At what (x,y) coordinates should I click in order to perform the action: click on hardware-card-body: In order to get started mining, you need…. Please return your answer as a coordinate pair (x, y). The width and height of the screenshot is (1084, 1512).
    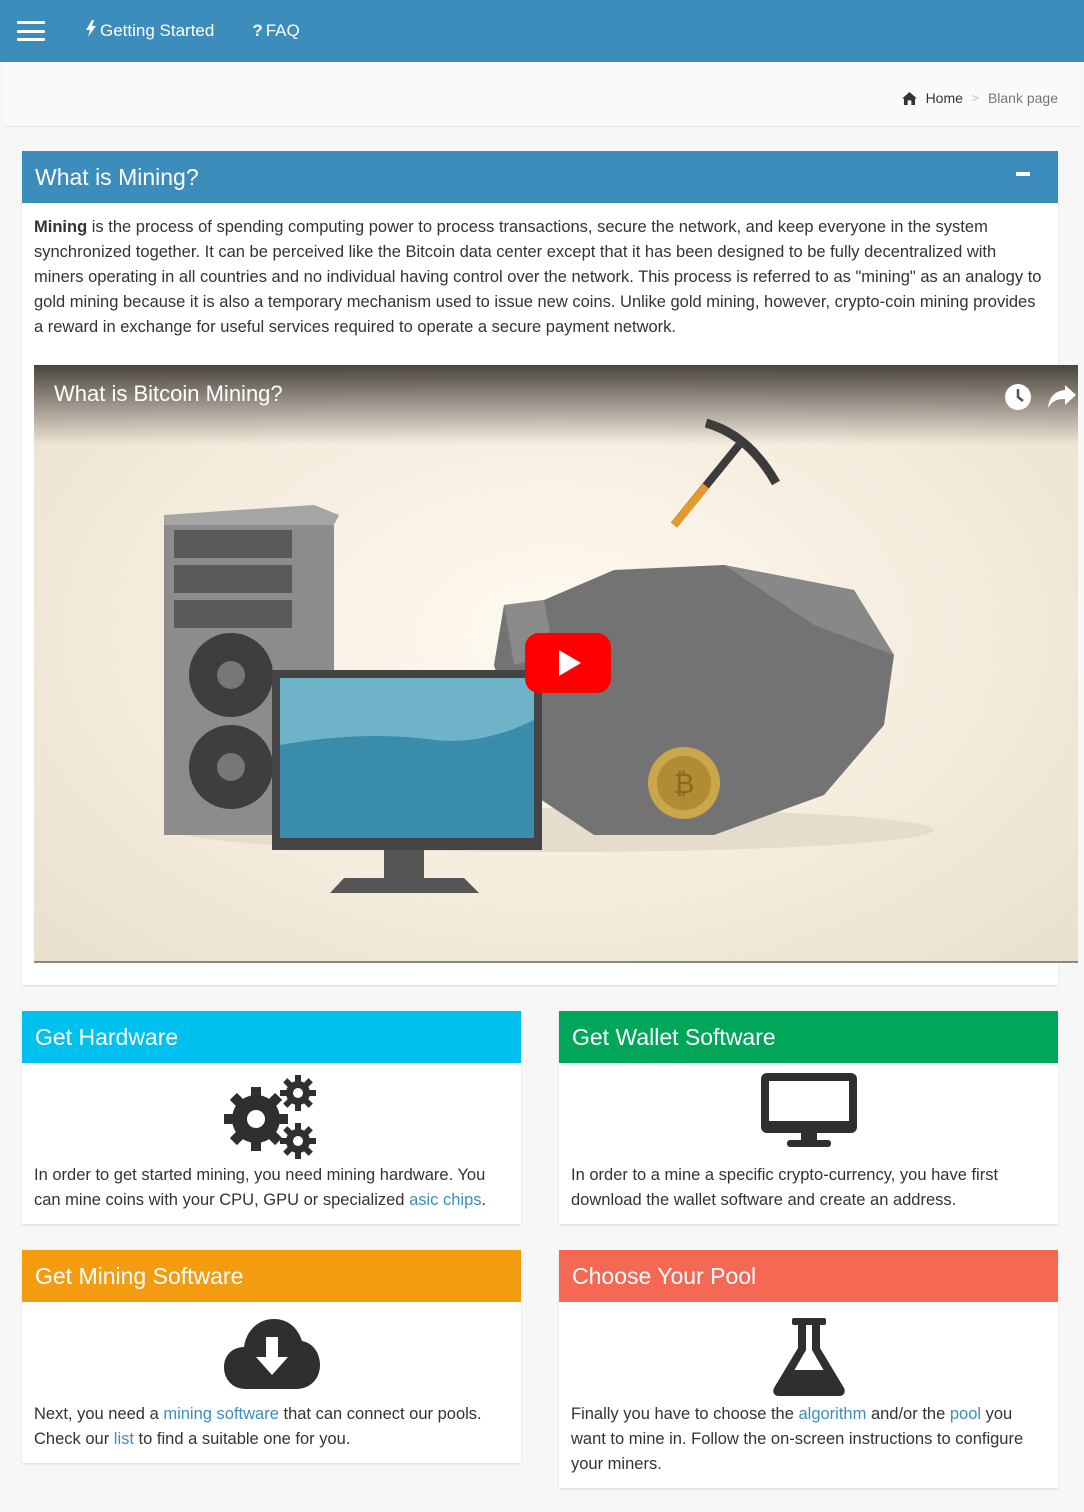
    Looking at the image, I should click on (271, 1194).